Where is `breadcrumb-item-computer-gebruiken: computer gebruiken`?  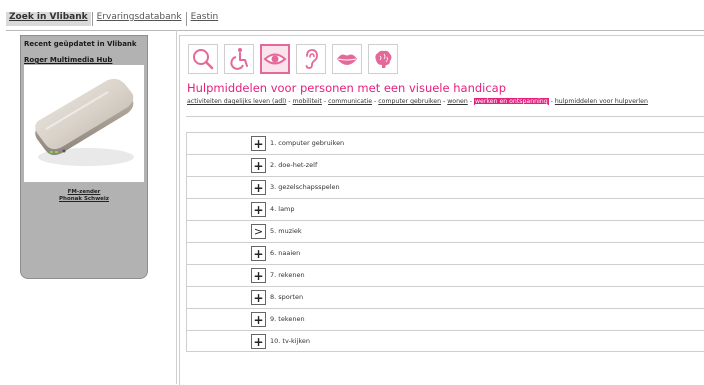
breadcrumb-item-computer-gebruiken: computer gebruiken is located at coordinates (409, 101).